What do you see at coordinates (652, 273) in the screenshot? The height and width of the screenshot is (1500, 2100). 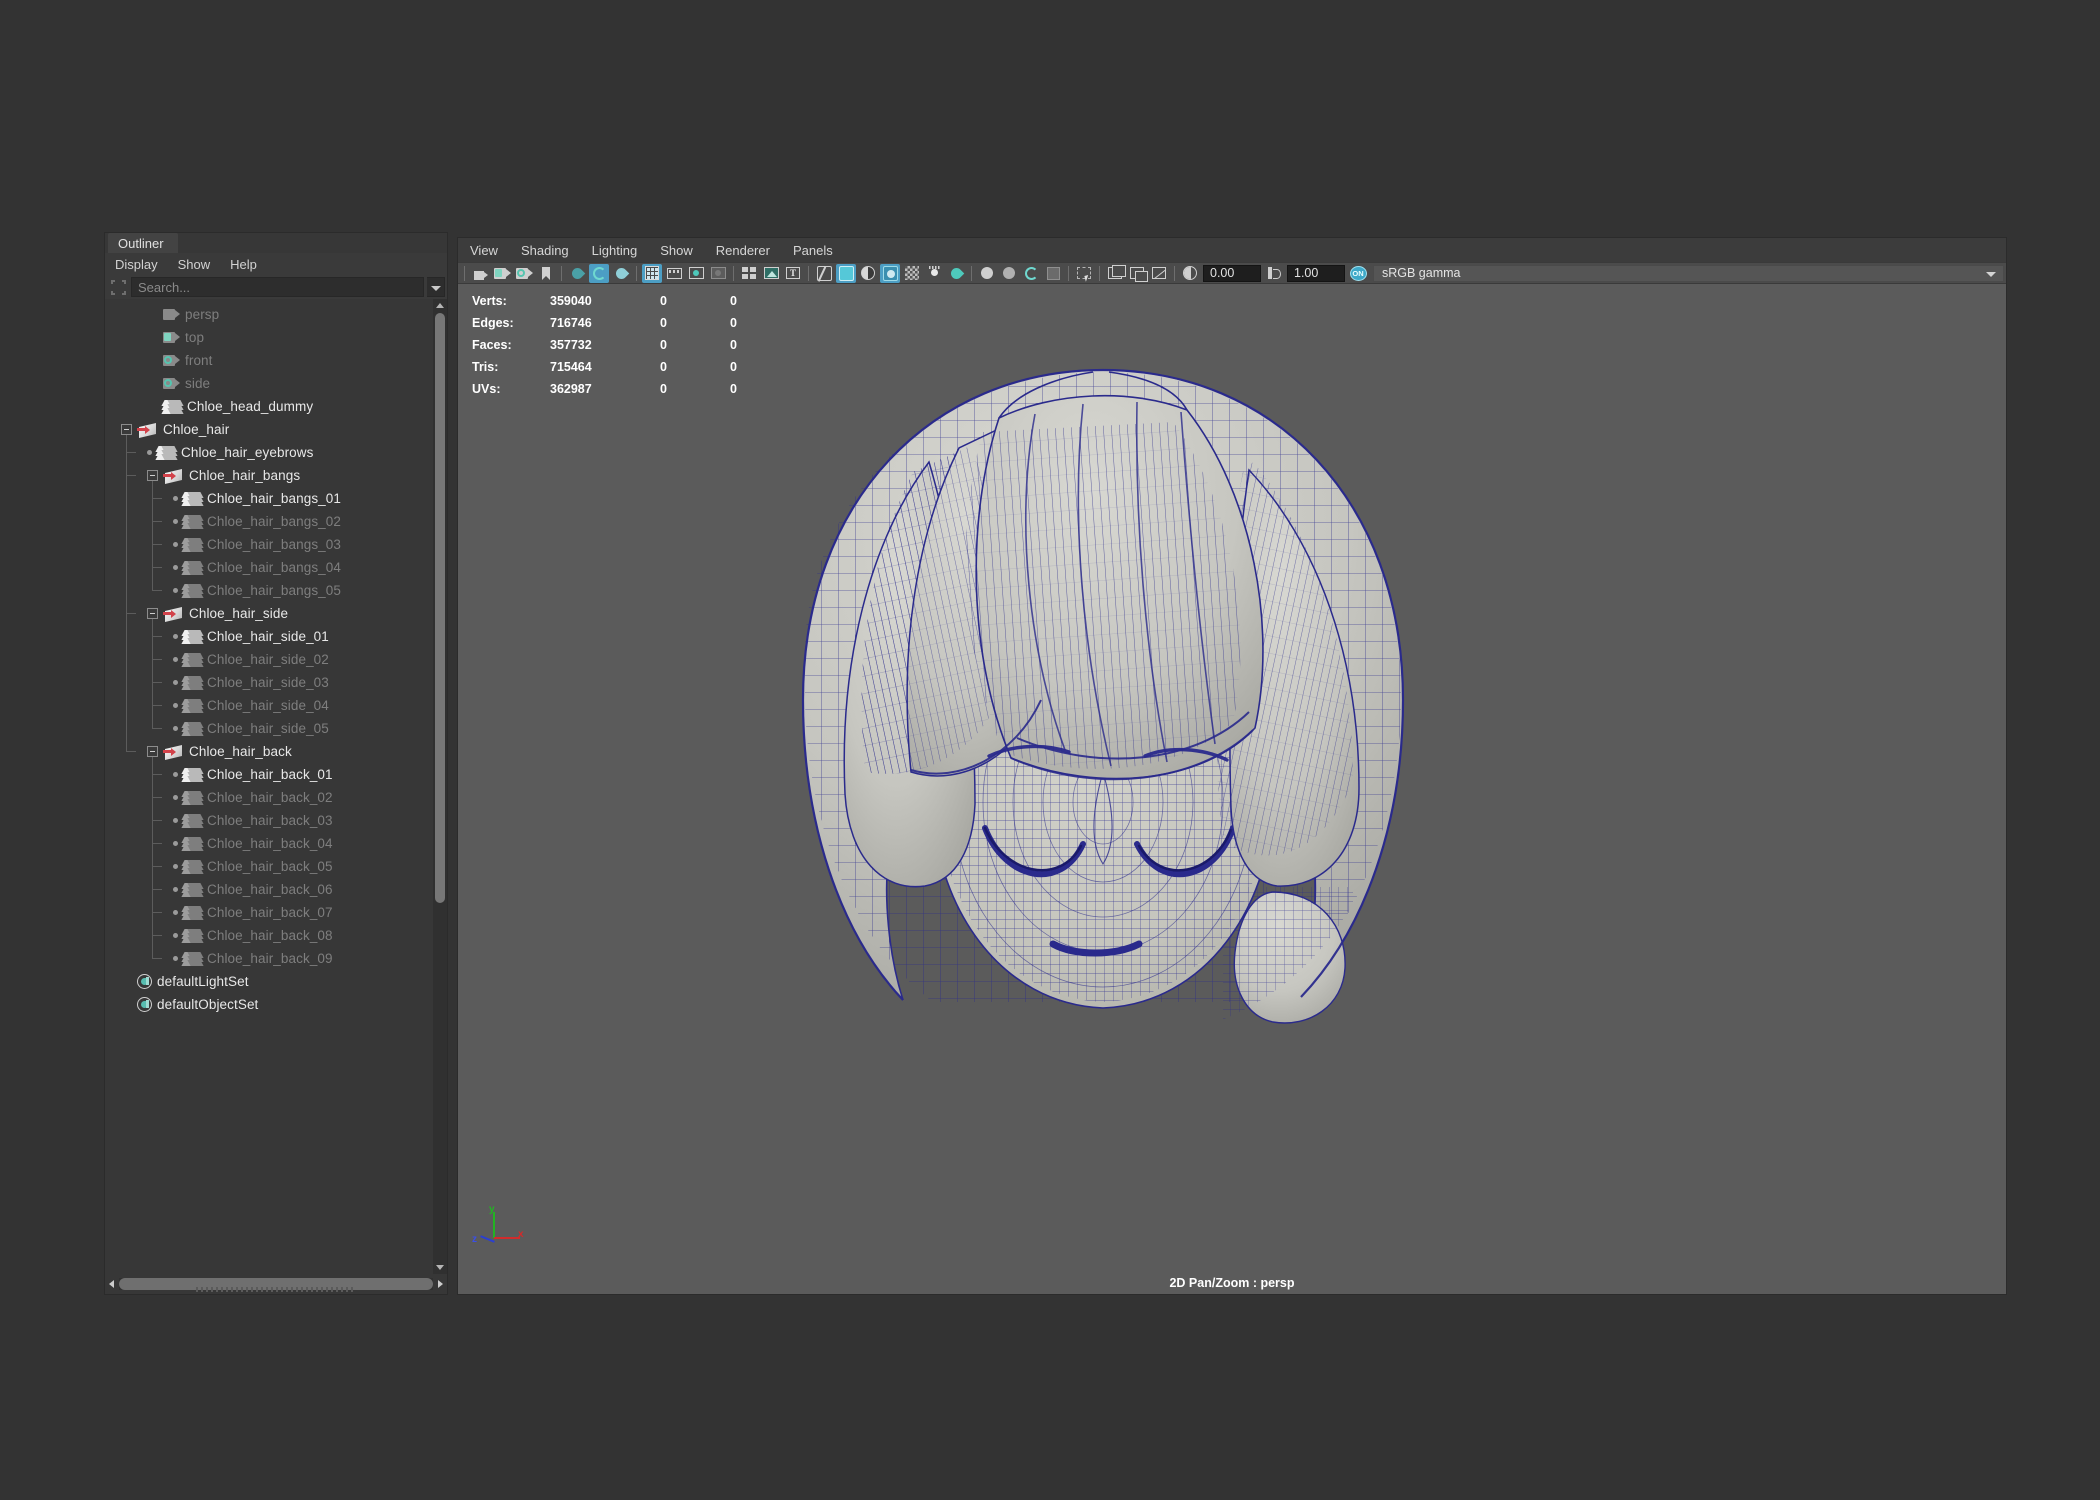 I see `grid-icon` at bounding box center [652, 273].